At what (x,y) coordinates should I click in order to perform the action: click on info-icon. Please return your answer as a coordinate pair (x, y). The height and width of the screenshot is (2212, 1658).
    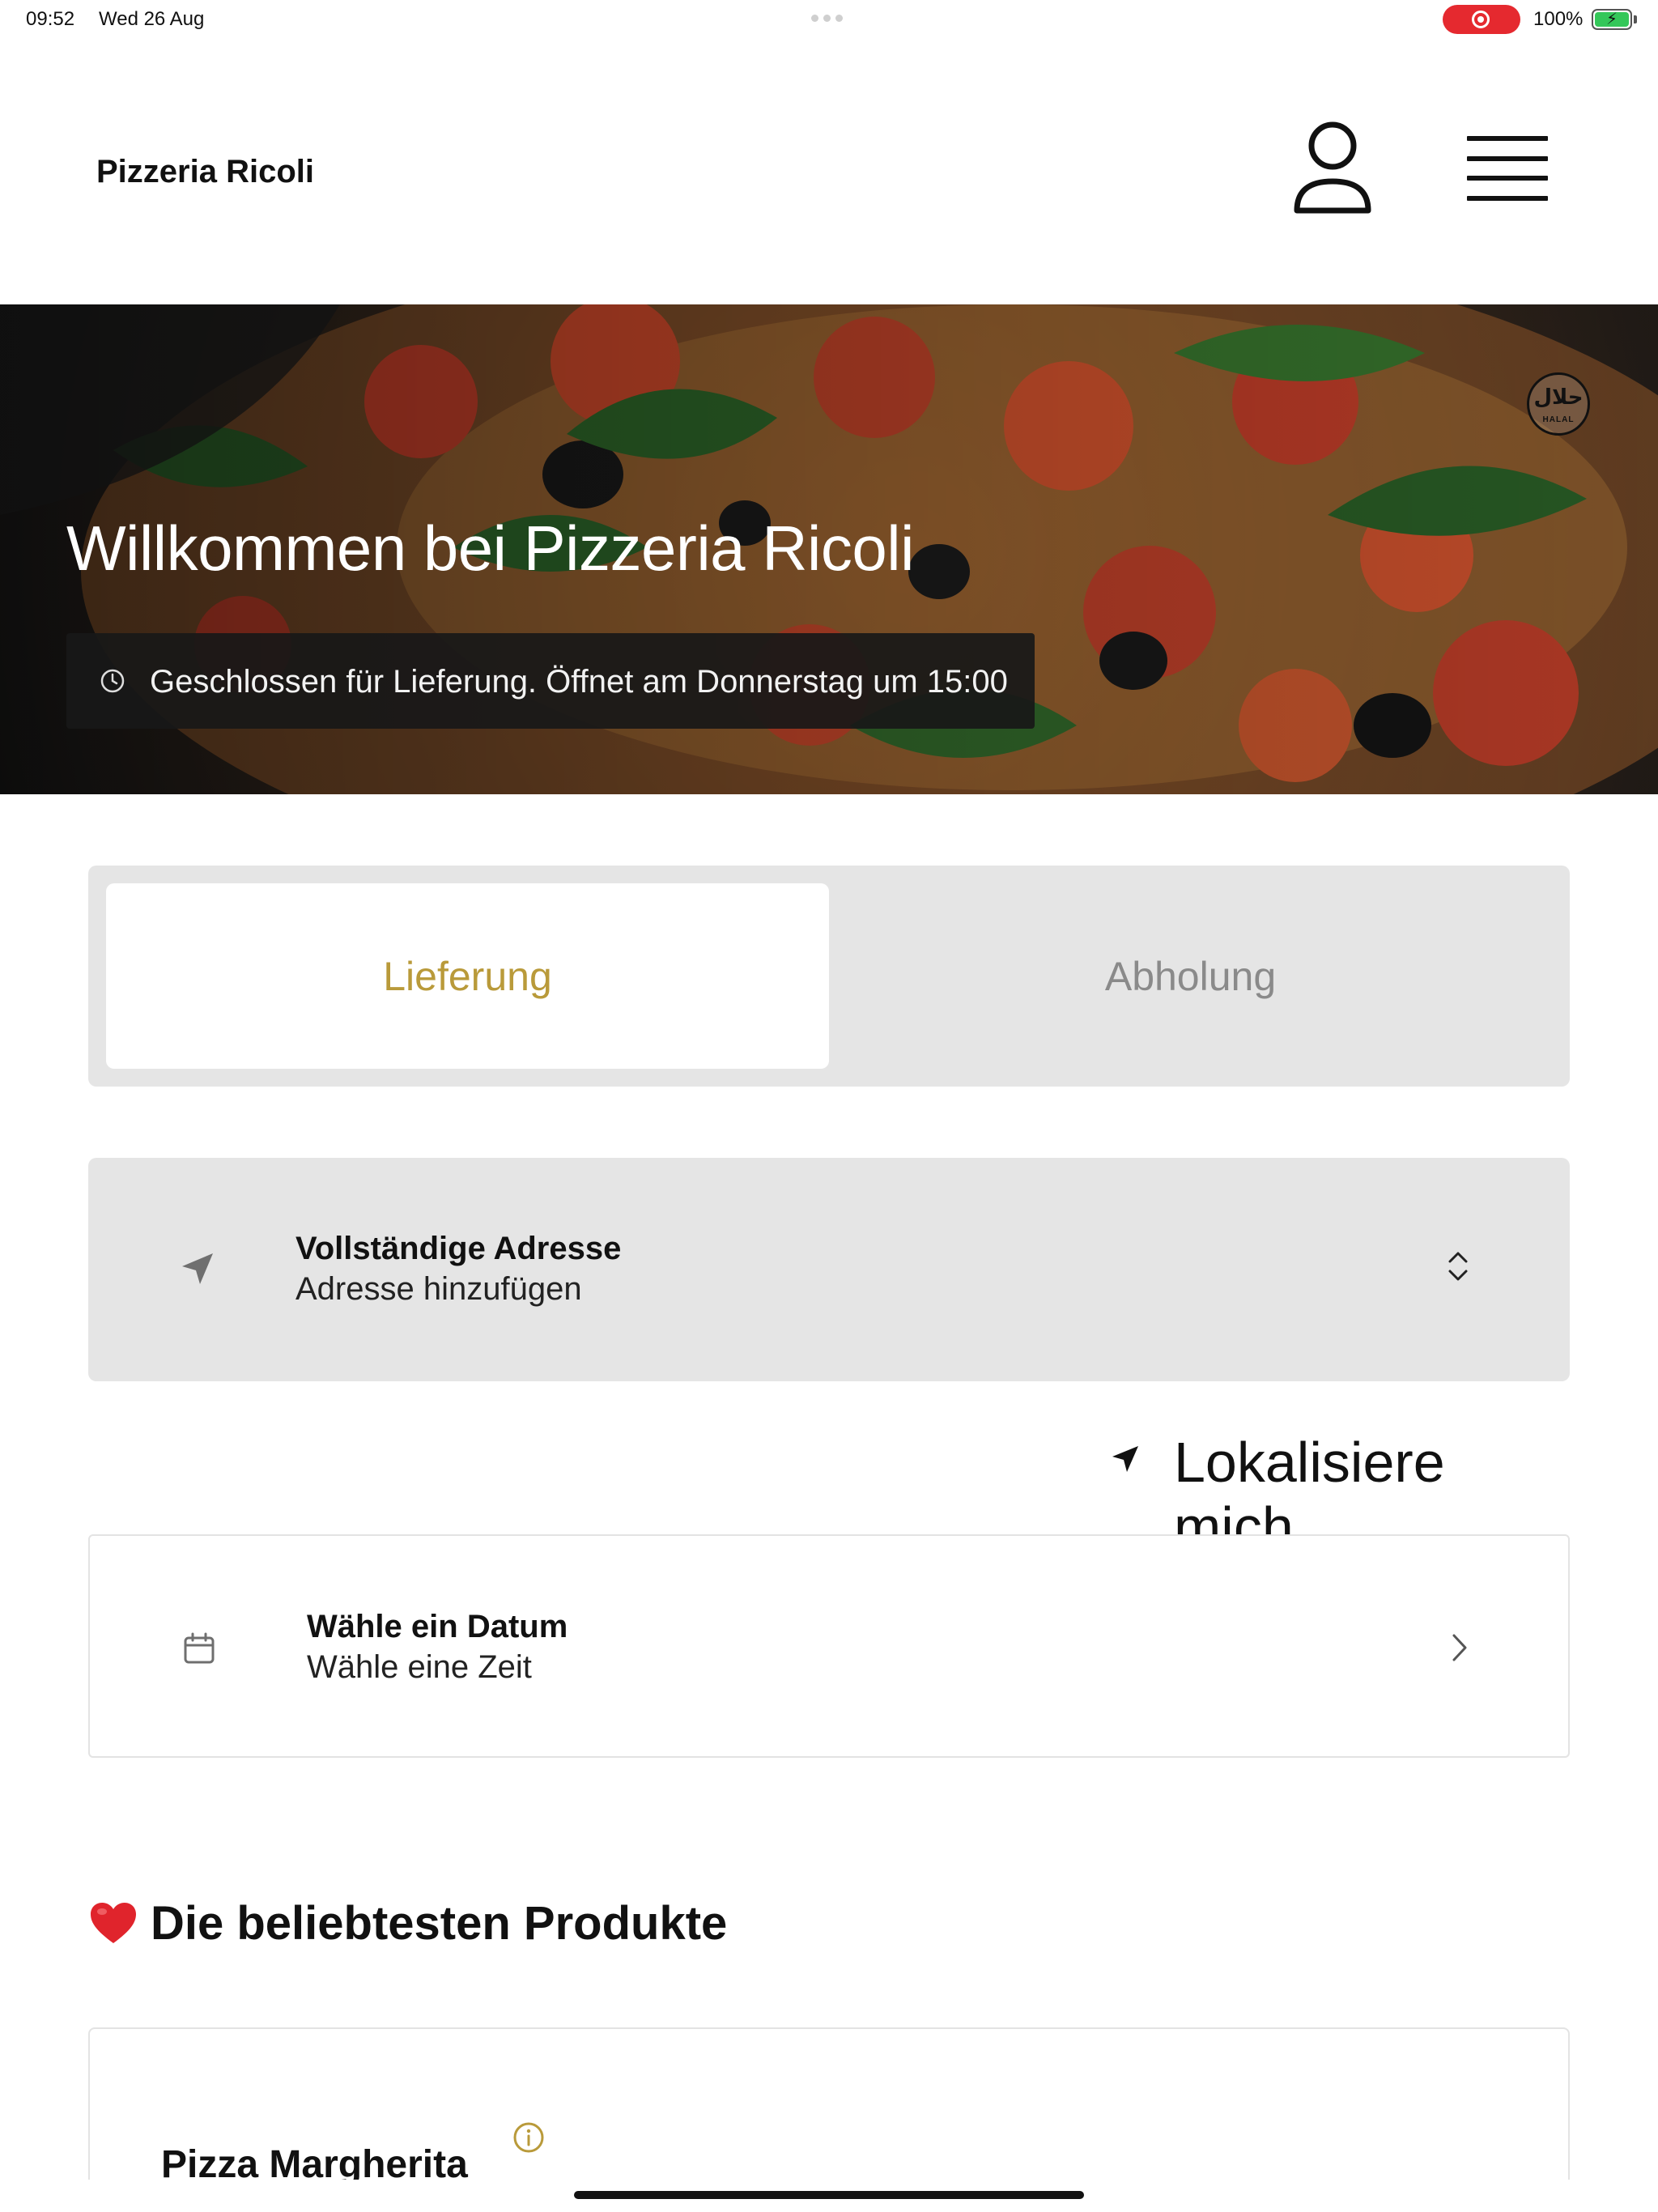
    Looking at the image, I should click on (528, 2137).